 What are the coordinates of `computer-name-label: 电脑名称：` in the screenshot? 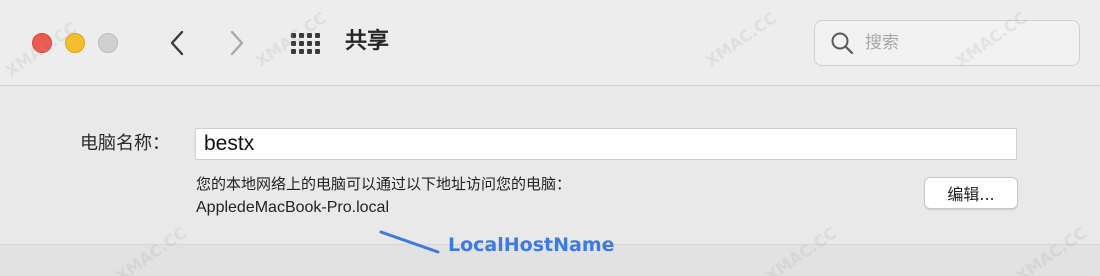 It's located at (125, 143).